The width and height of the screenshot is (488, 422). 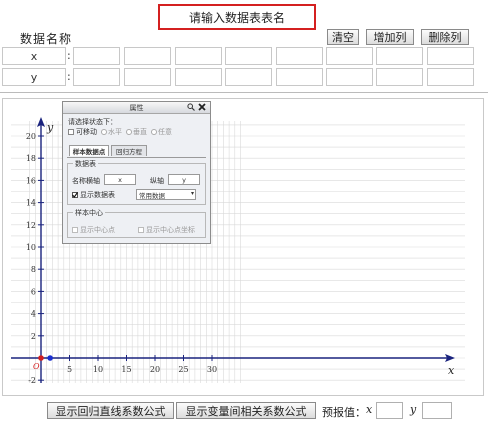 I want to click on y-tick-label: 16, so click(x=31, y=180).